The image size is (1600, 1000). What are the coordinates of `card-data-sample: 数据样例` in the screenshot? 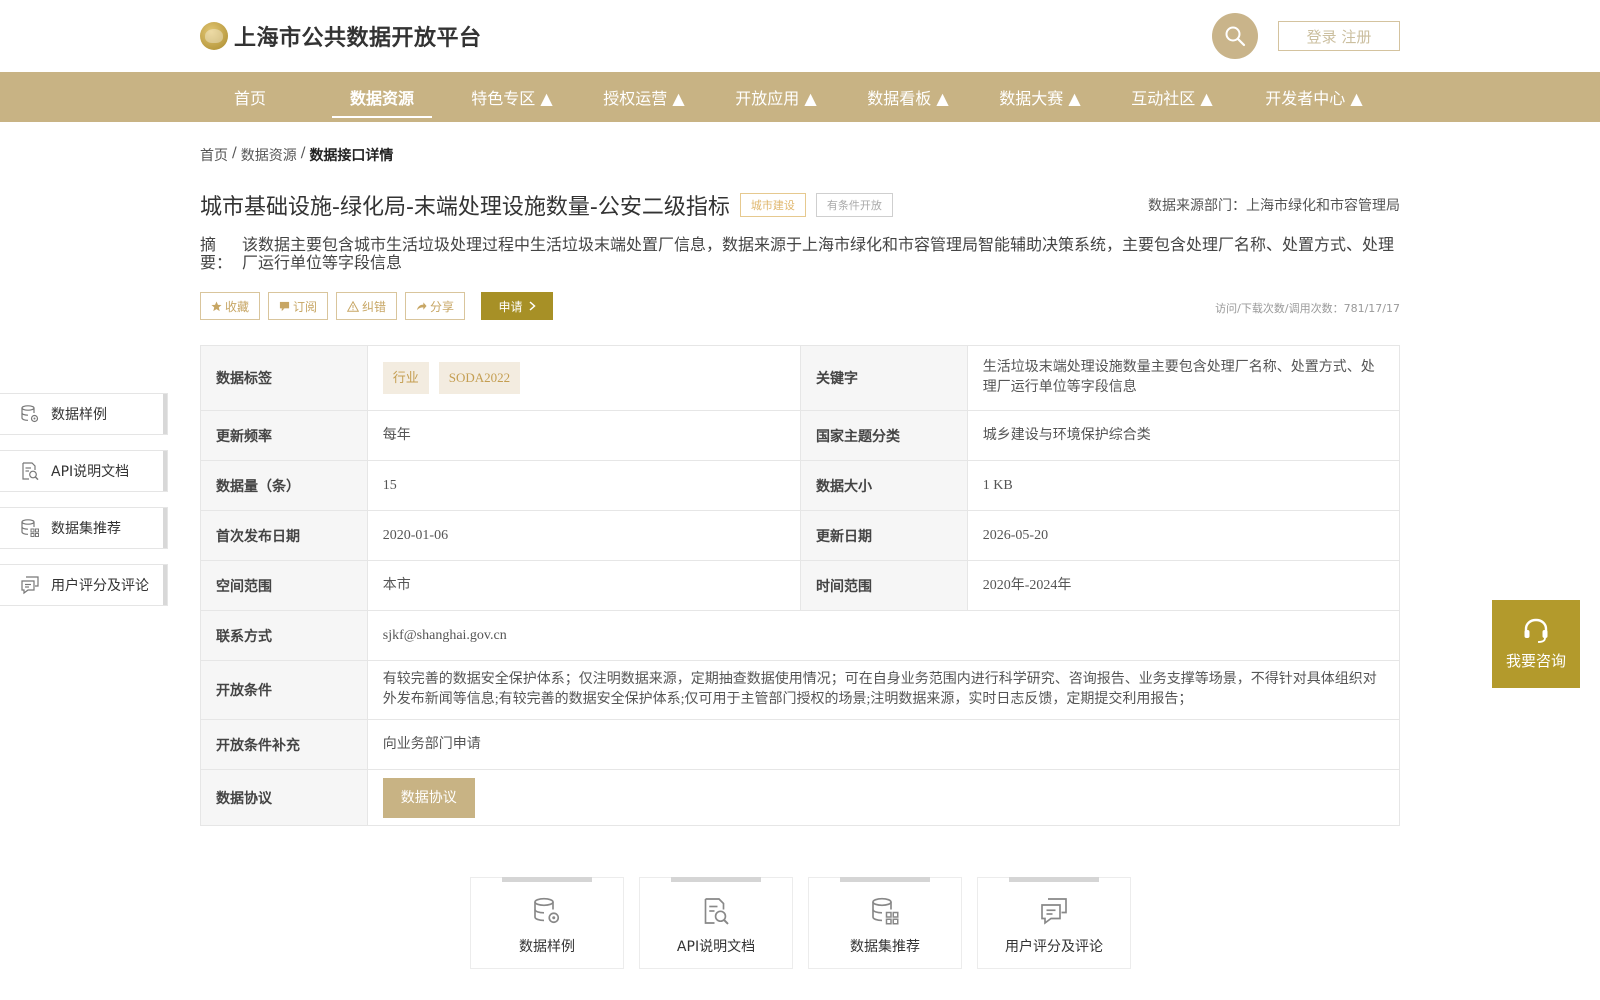 It's located at (547, 923).